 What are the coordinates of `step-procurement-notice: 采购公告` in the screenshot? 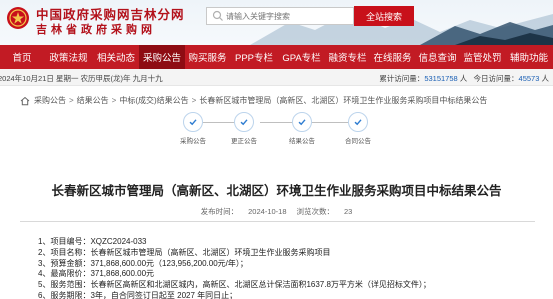 It's located at (193, 128).